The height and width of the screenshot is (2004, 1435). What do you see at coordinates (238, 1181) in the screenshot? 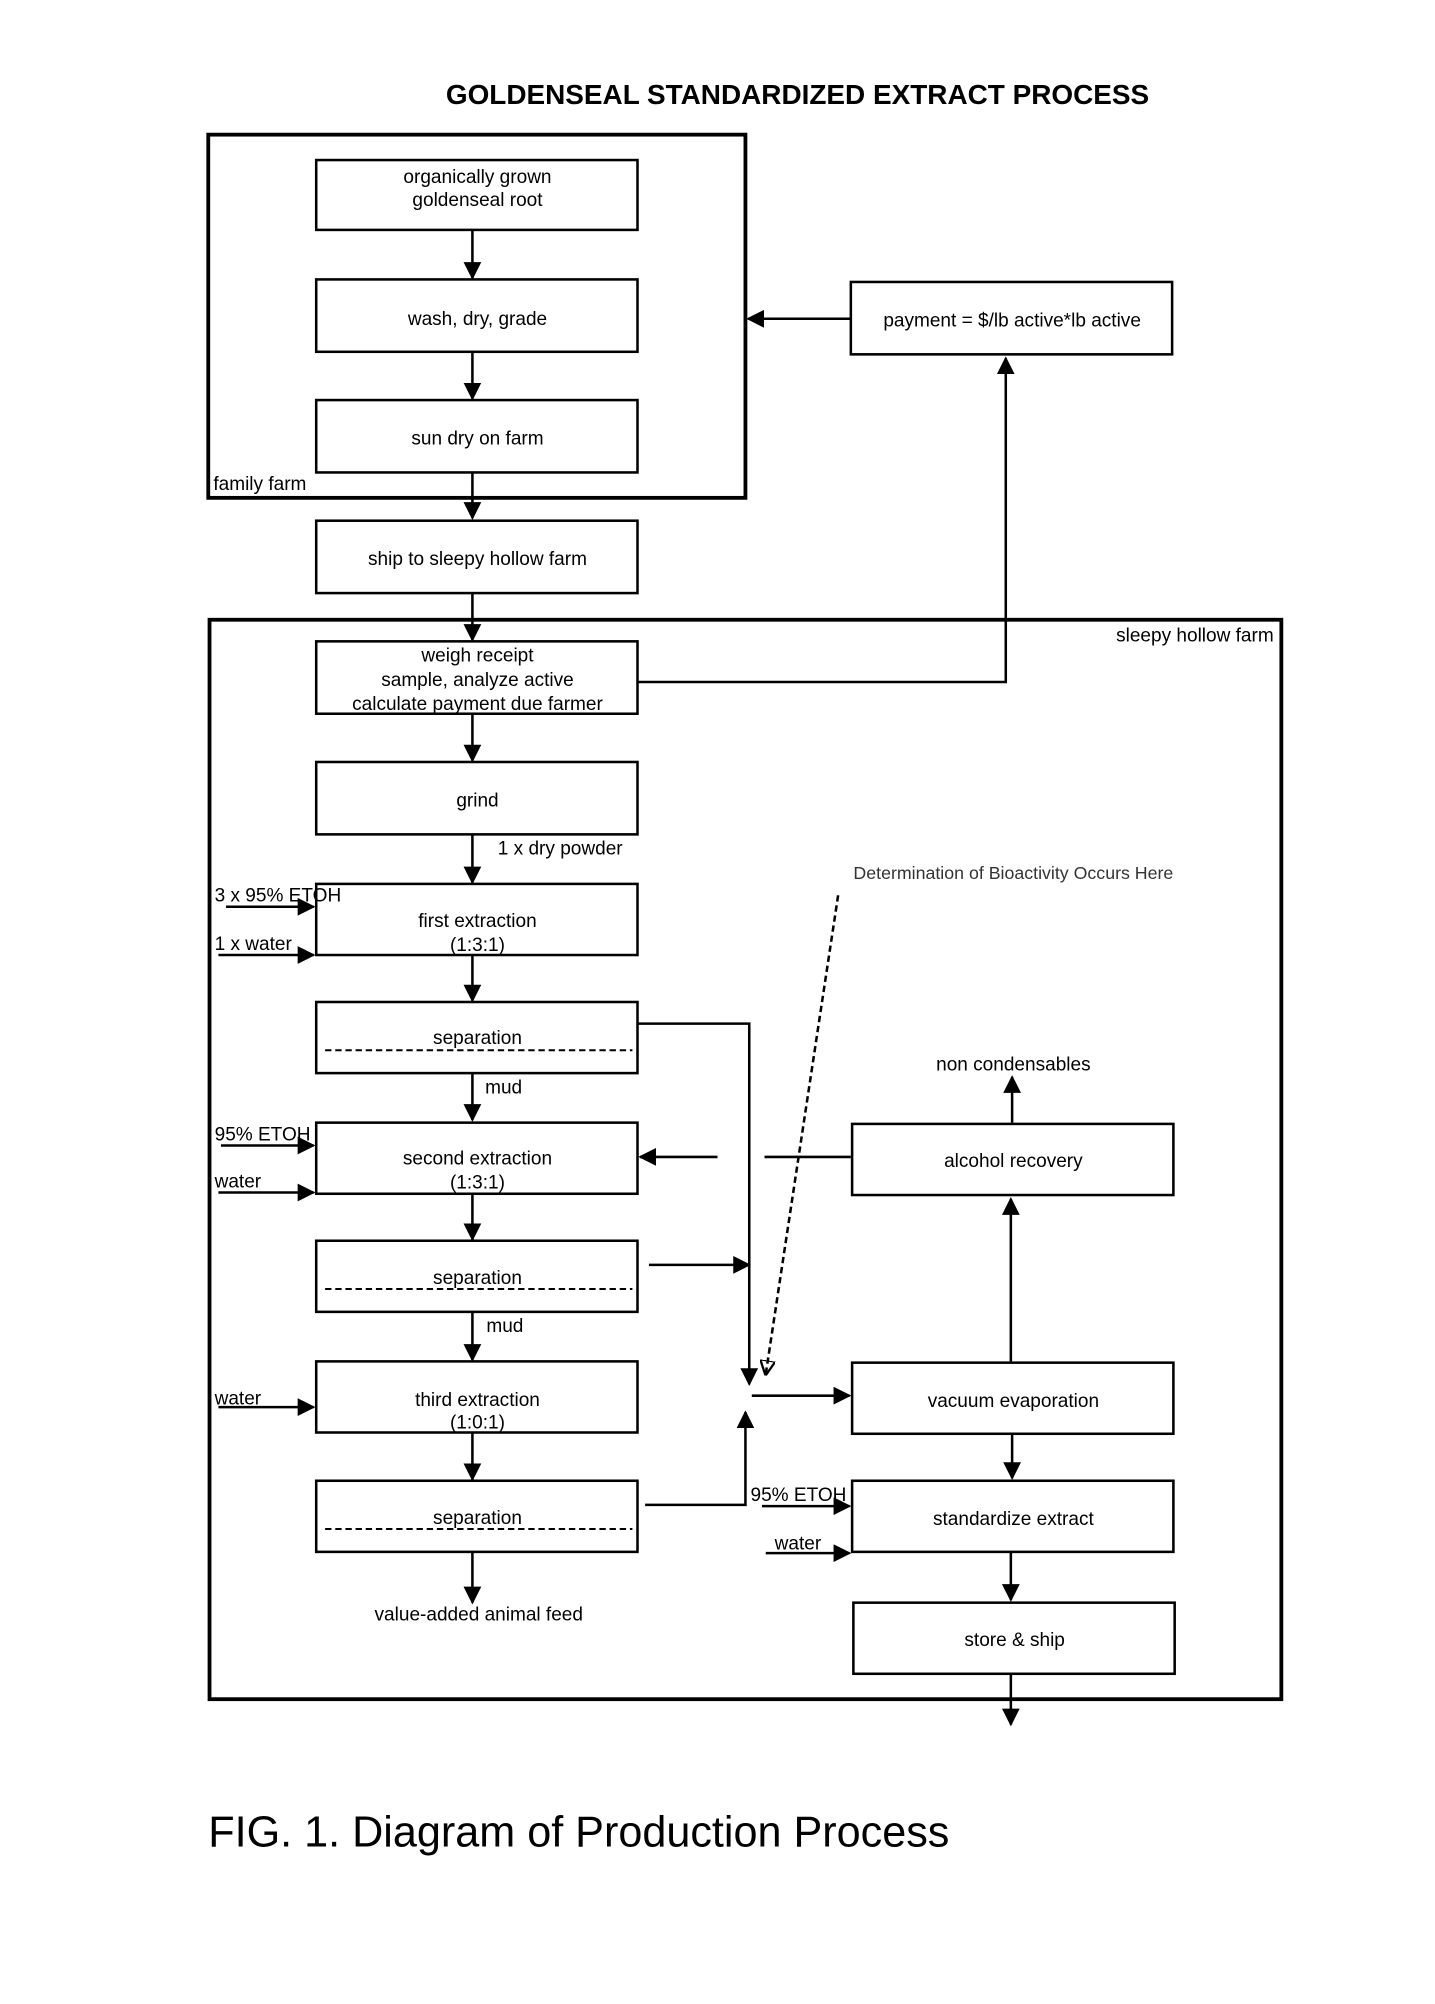
I see `water-2-label: water` at bounding box center [238, 1181].